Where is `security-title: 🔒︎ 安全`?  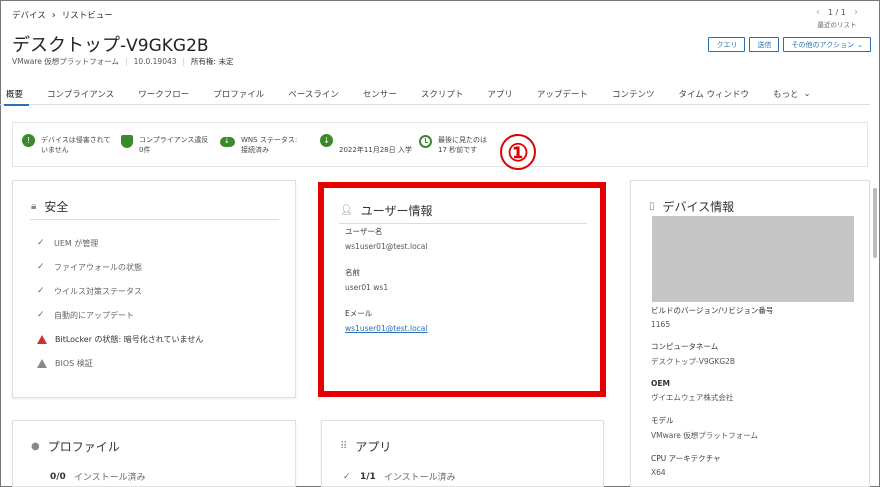
security-title: 🔒︎ 安全 is located at coordinates (49, 206).